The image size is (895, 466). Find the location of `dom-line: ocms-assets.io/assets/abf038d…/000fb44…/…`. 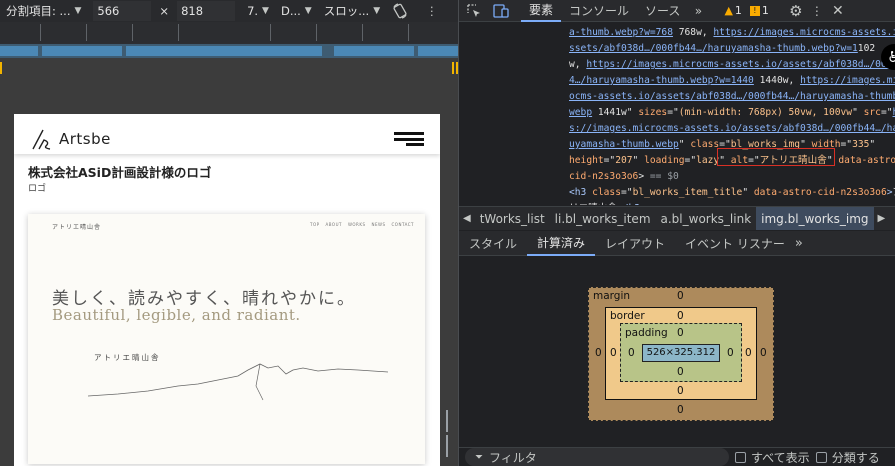

dom-line: ocms-assets.io/assets/abf038d…/000fb44…/… is located at coordinates (732, 97).